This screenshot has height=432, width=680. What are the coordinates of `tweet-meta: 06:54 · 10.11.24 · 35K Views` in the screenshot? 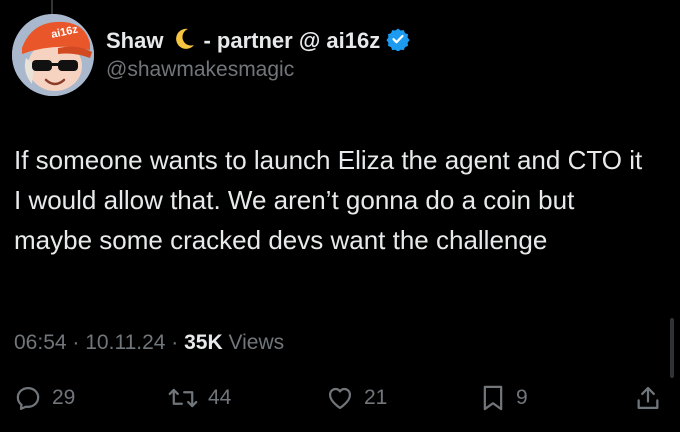 It's located at (149, 343).